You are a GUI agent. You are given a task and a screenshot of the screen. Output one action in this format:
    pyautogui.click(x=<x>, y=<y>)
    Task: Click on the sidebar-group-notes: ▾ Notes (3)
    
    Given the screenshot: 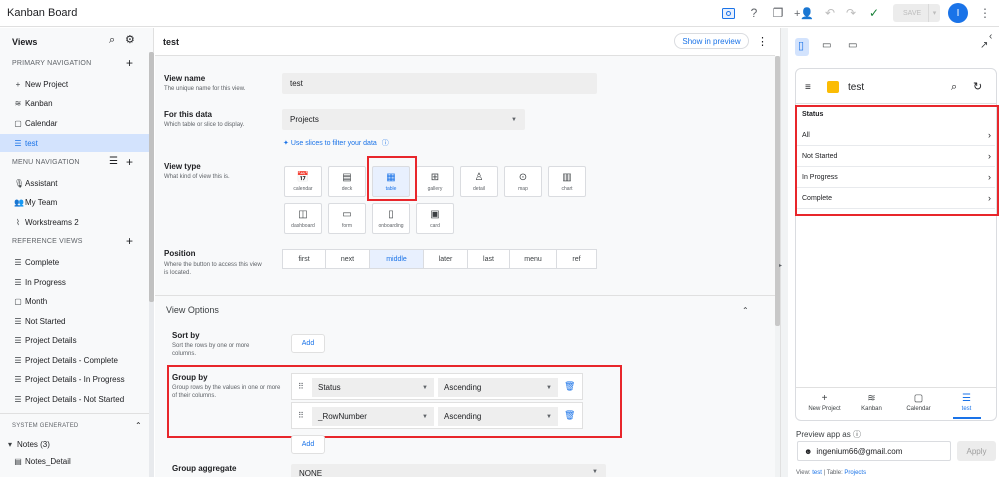 What is the action you would take?
    pyautogui.click(x=28, y=444)
    